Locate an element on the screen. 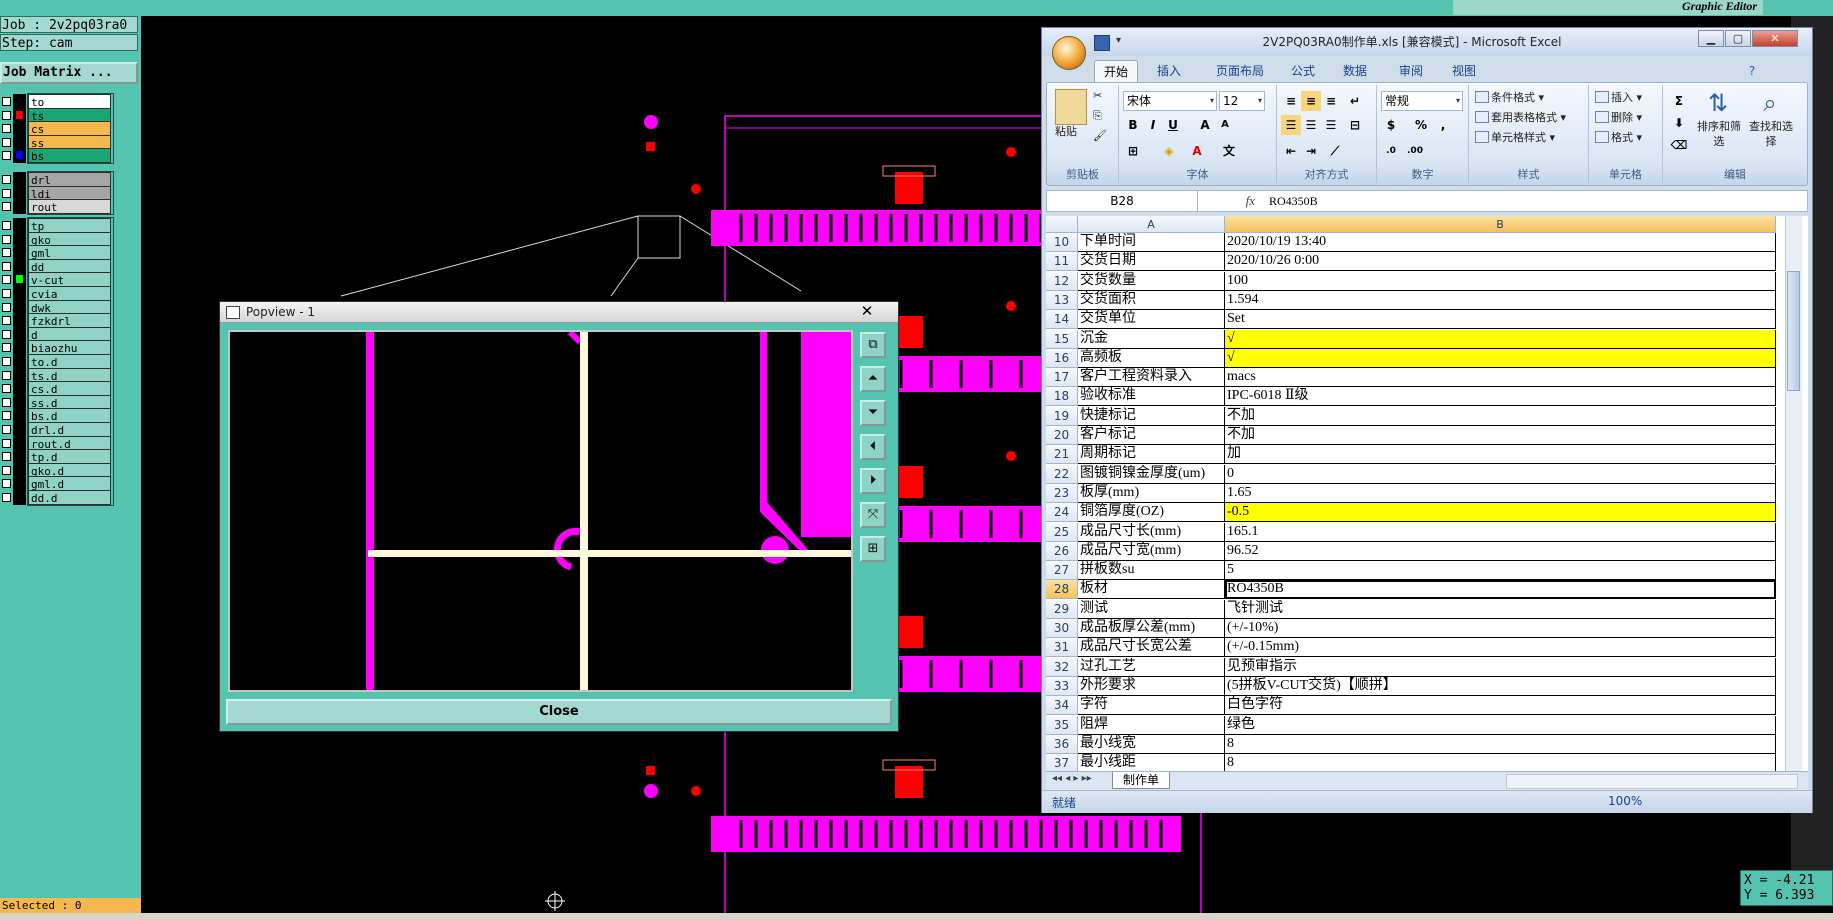  select-all-corner is located at coordinates (1062, 224).